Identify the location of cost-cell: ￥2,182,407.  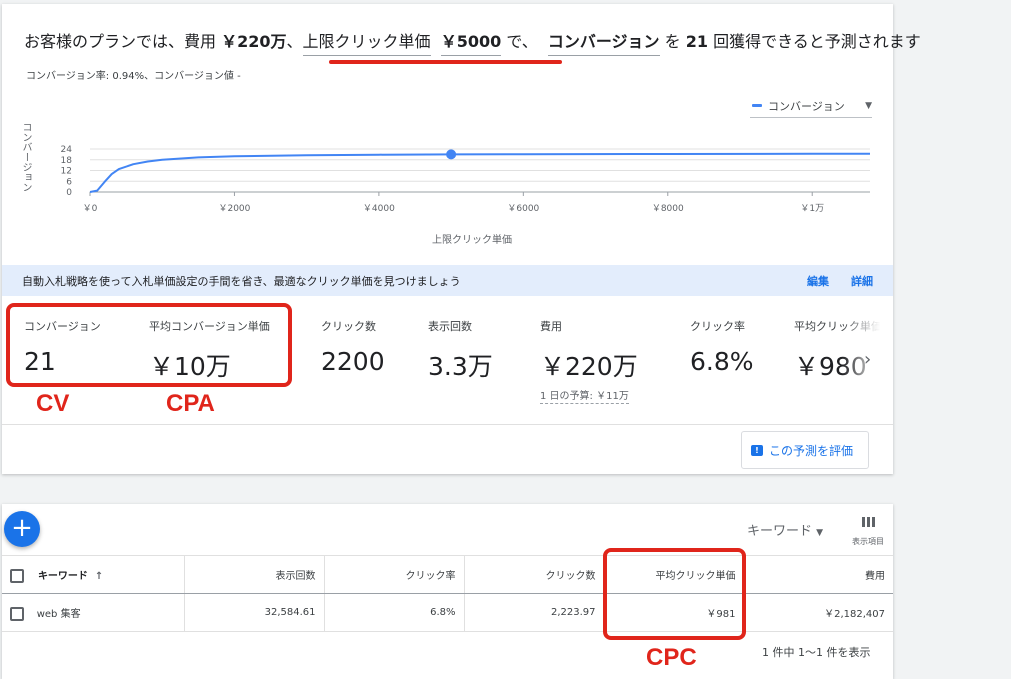
(818, 612).